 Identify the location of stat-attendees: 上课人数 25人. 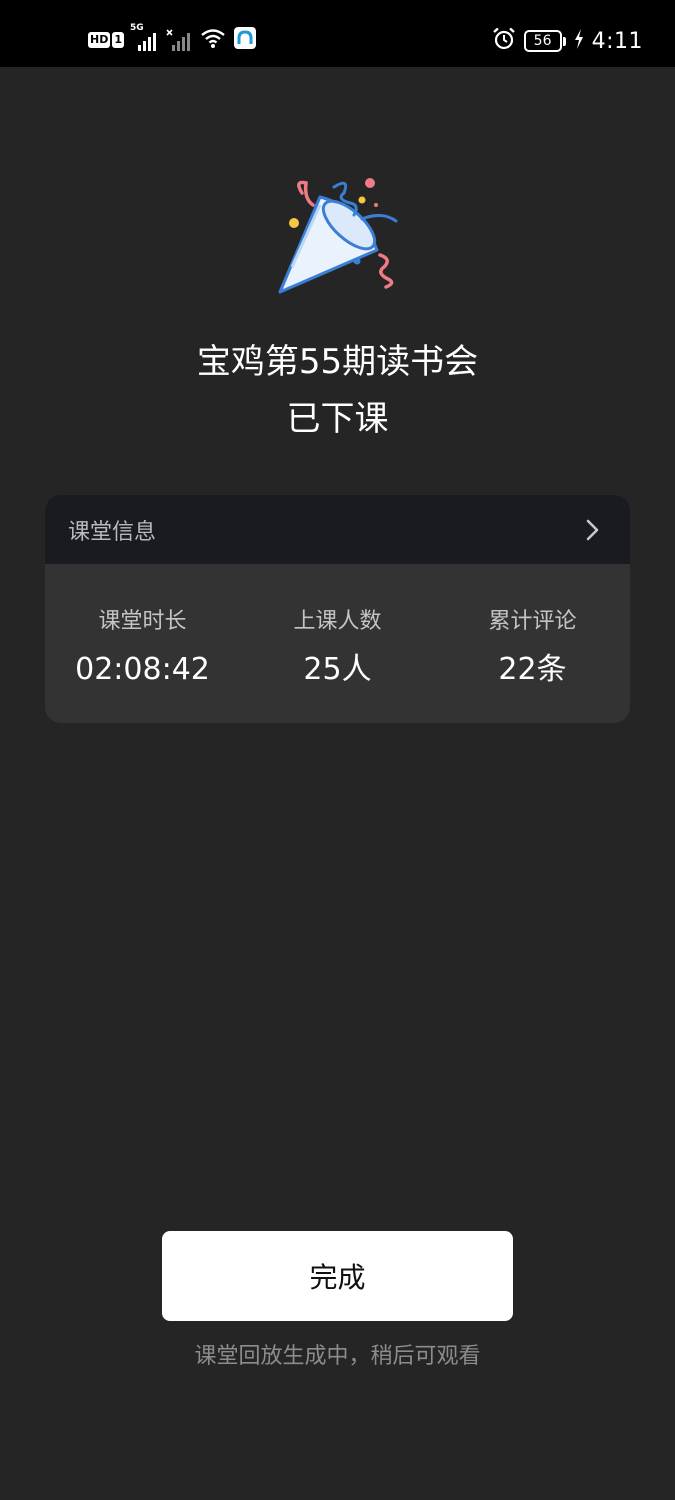
(337, 643).